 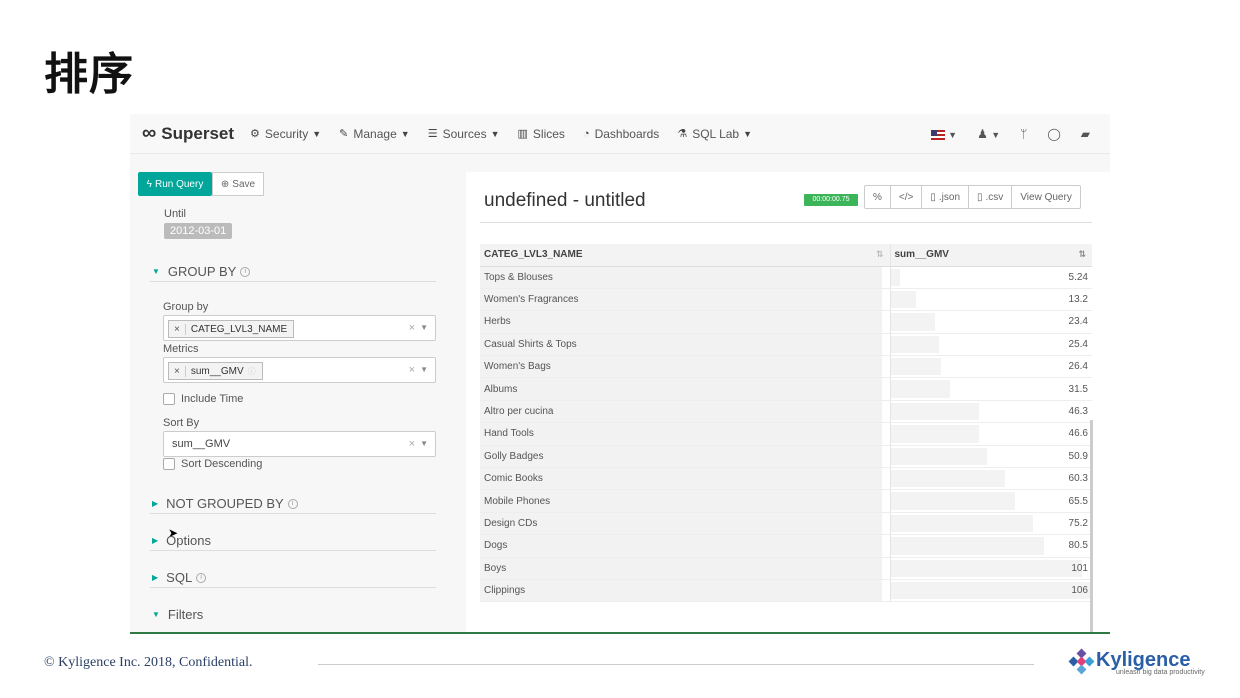 I want to click on group-by-tag: × CATEG_LVL3_NAME, so click(x=231, y=329).